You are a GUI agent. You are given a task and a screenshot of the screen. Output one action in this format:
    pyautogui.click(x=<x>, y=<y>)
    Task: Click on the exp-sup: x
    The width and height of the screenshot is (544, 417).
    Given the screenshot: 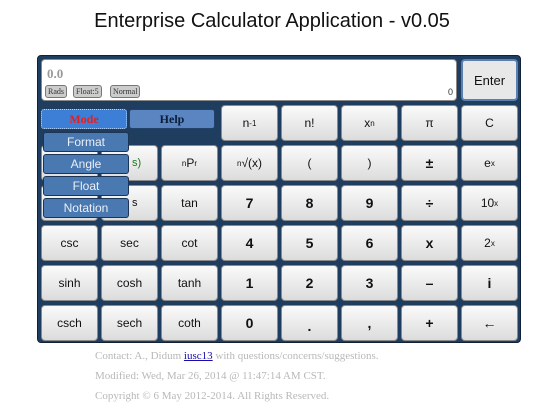 What is the action you would take?
    pyautogui.click(x=492, y=163)
    